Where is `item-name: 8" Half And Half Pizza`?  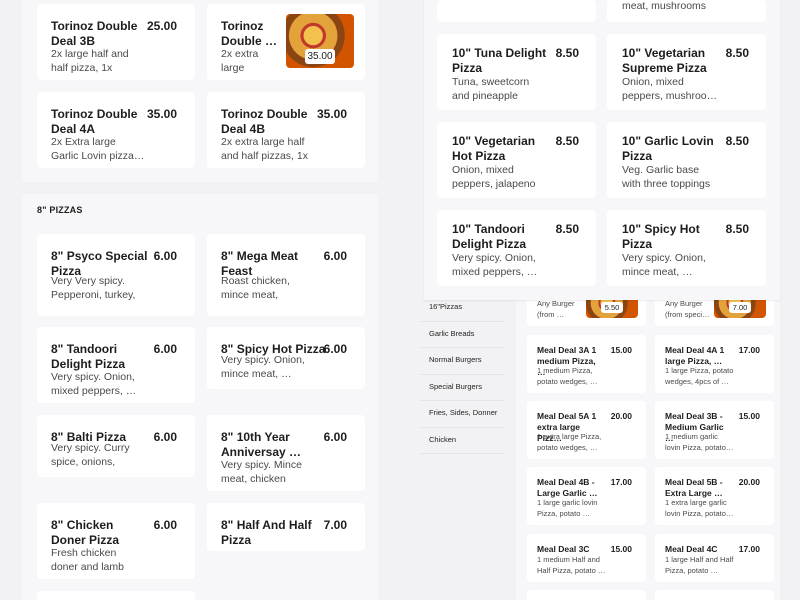
item-name: 8" Half And Half Pizza is located at coordinates (266, 532).